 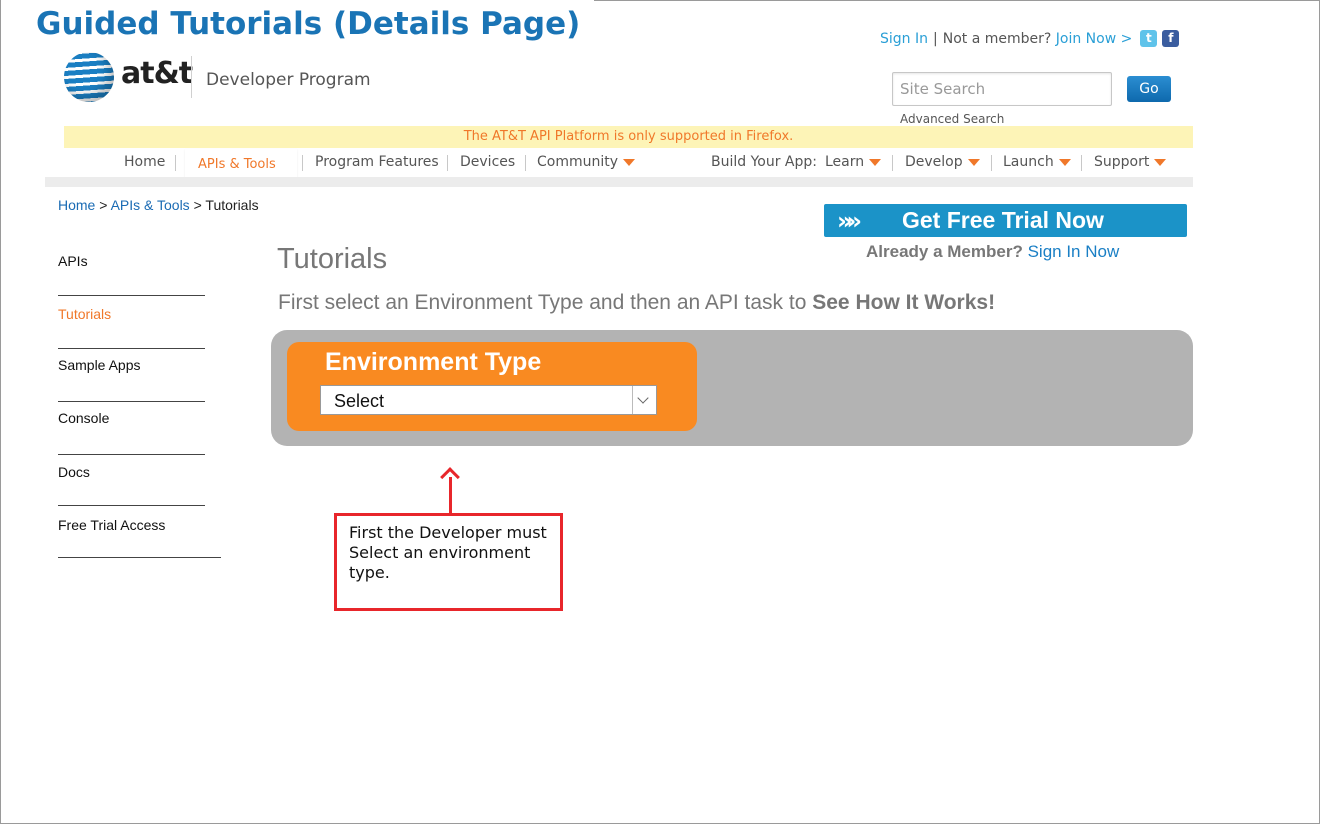 I want to click on nav-learn: Learn, so click(x=853, y=162).